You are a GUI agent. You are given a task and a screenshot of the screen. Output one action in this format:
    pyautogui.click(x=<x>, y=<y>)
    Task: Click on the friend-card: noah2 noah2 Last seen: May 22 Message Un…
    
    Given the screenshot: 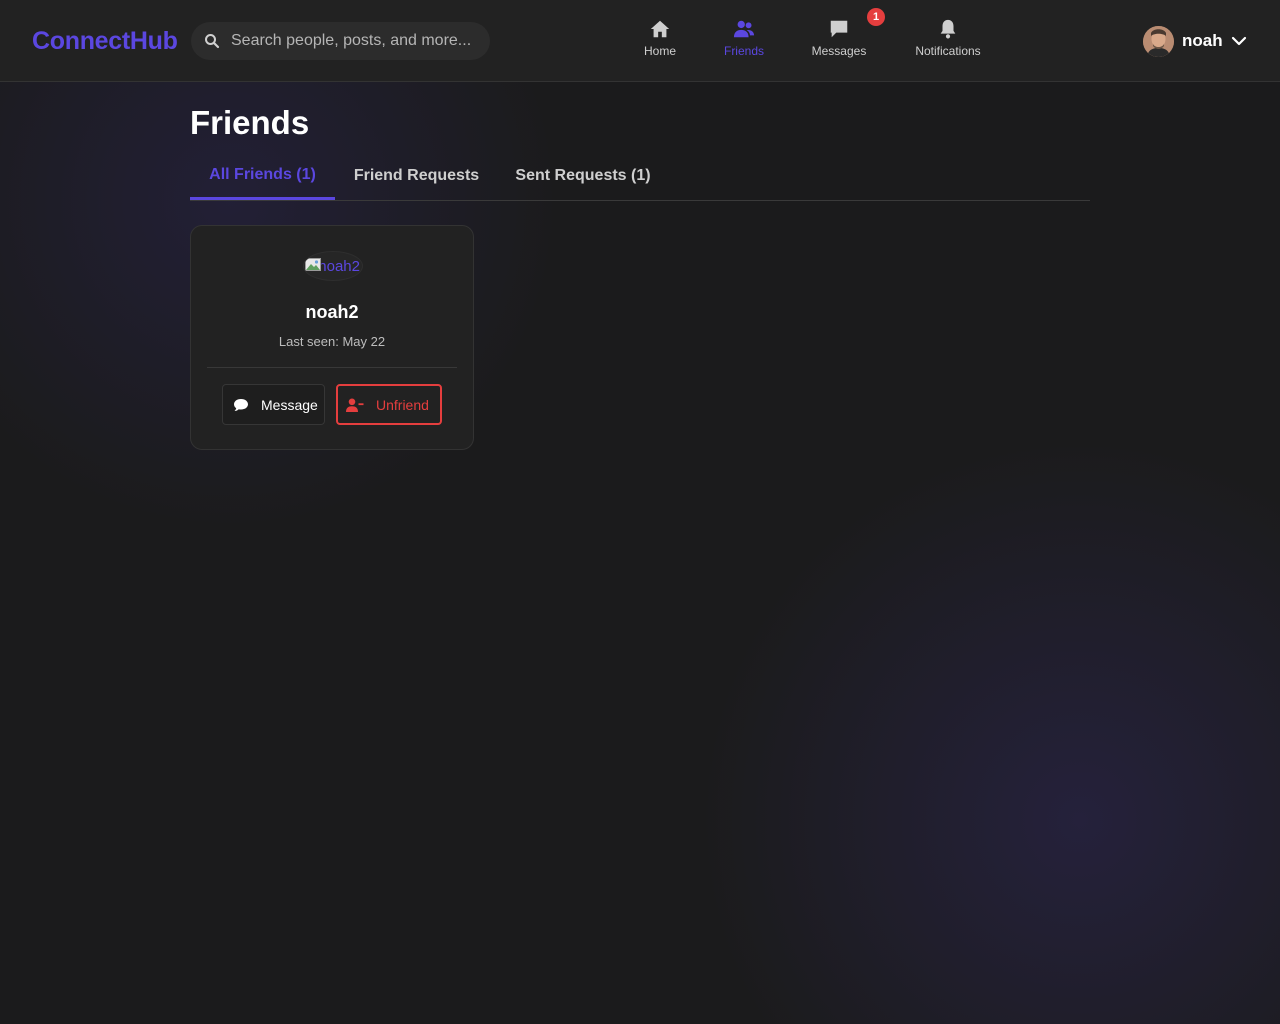 What is the action you would take?
    pyautogui.click(x=332, y=337)
    